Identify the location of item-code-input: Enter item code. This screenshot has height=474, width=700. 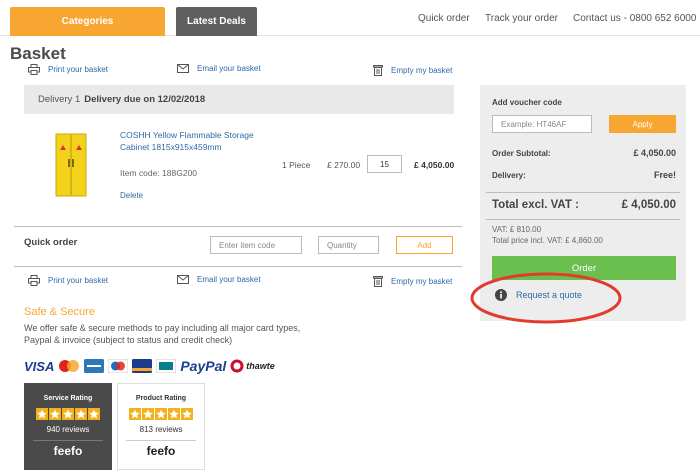
(256, 245).